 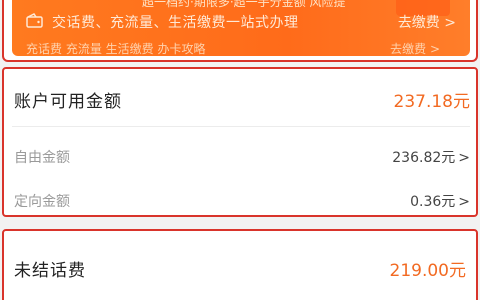 I want to click on unsettled-fee-title: 未结话费, so click(x=50, y=271).